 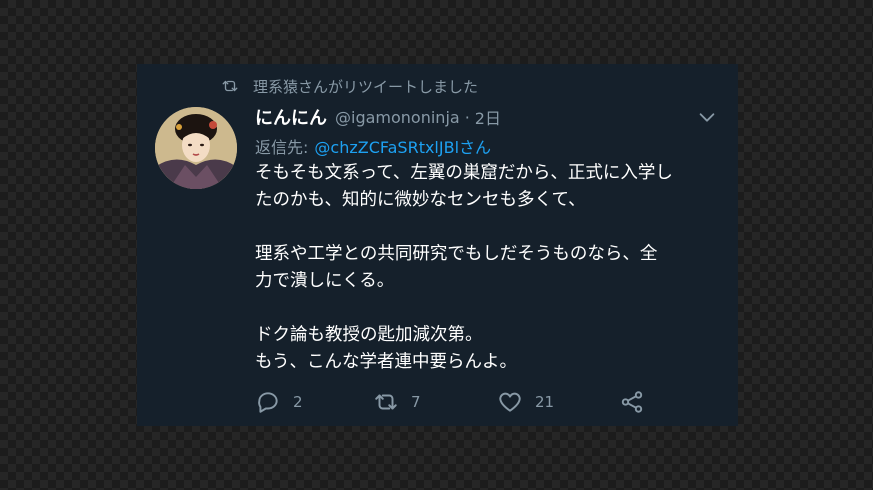 What do you see at coordinates (386, 362) in the screenshot?
I see `tweet-line: もう、こんな学者連中要らんよ。` at bounding box center [386, 362].